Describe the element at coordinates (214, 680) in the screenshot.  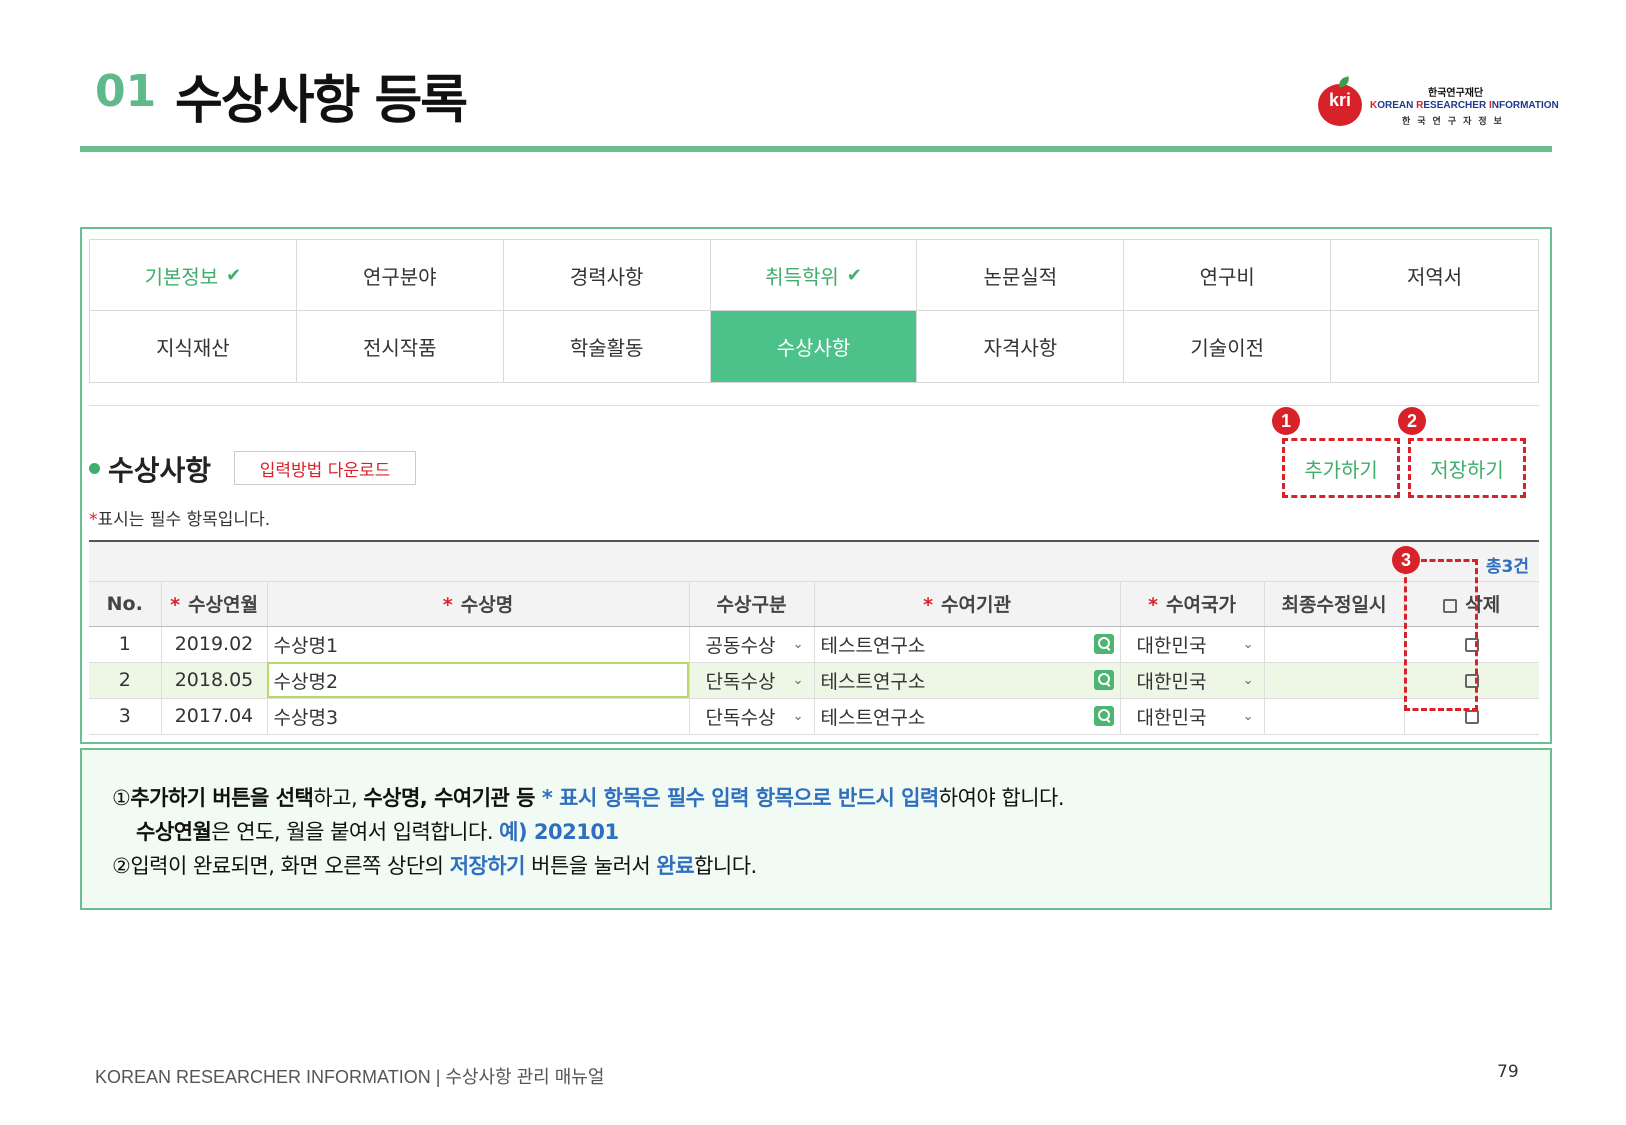
I see `cell-date: 2018.05` at that location.